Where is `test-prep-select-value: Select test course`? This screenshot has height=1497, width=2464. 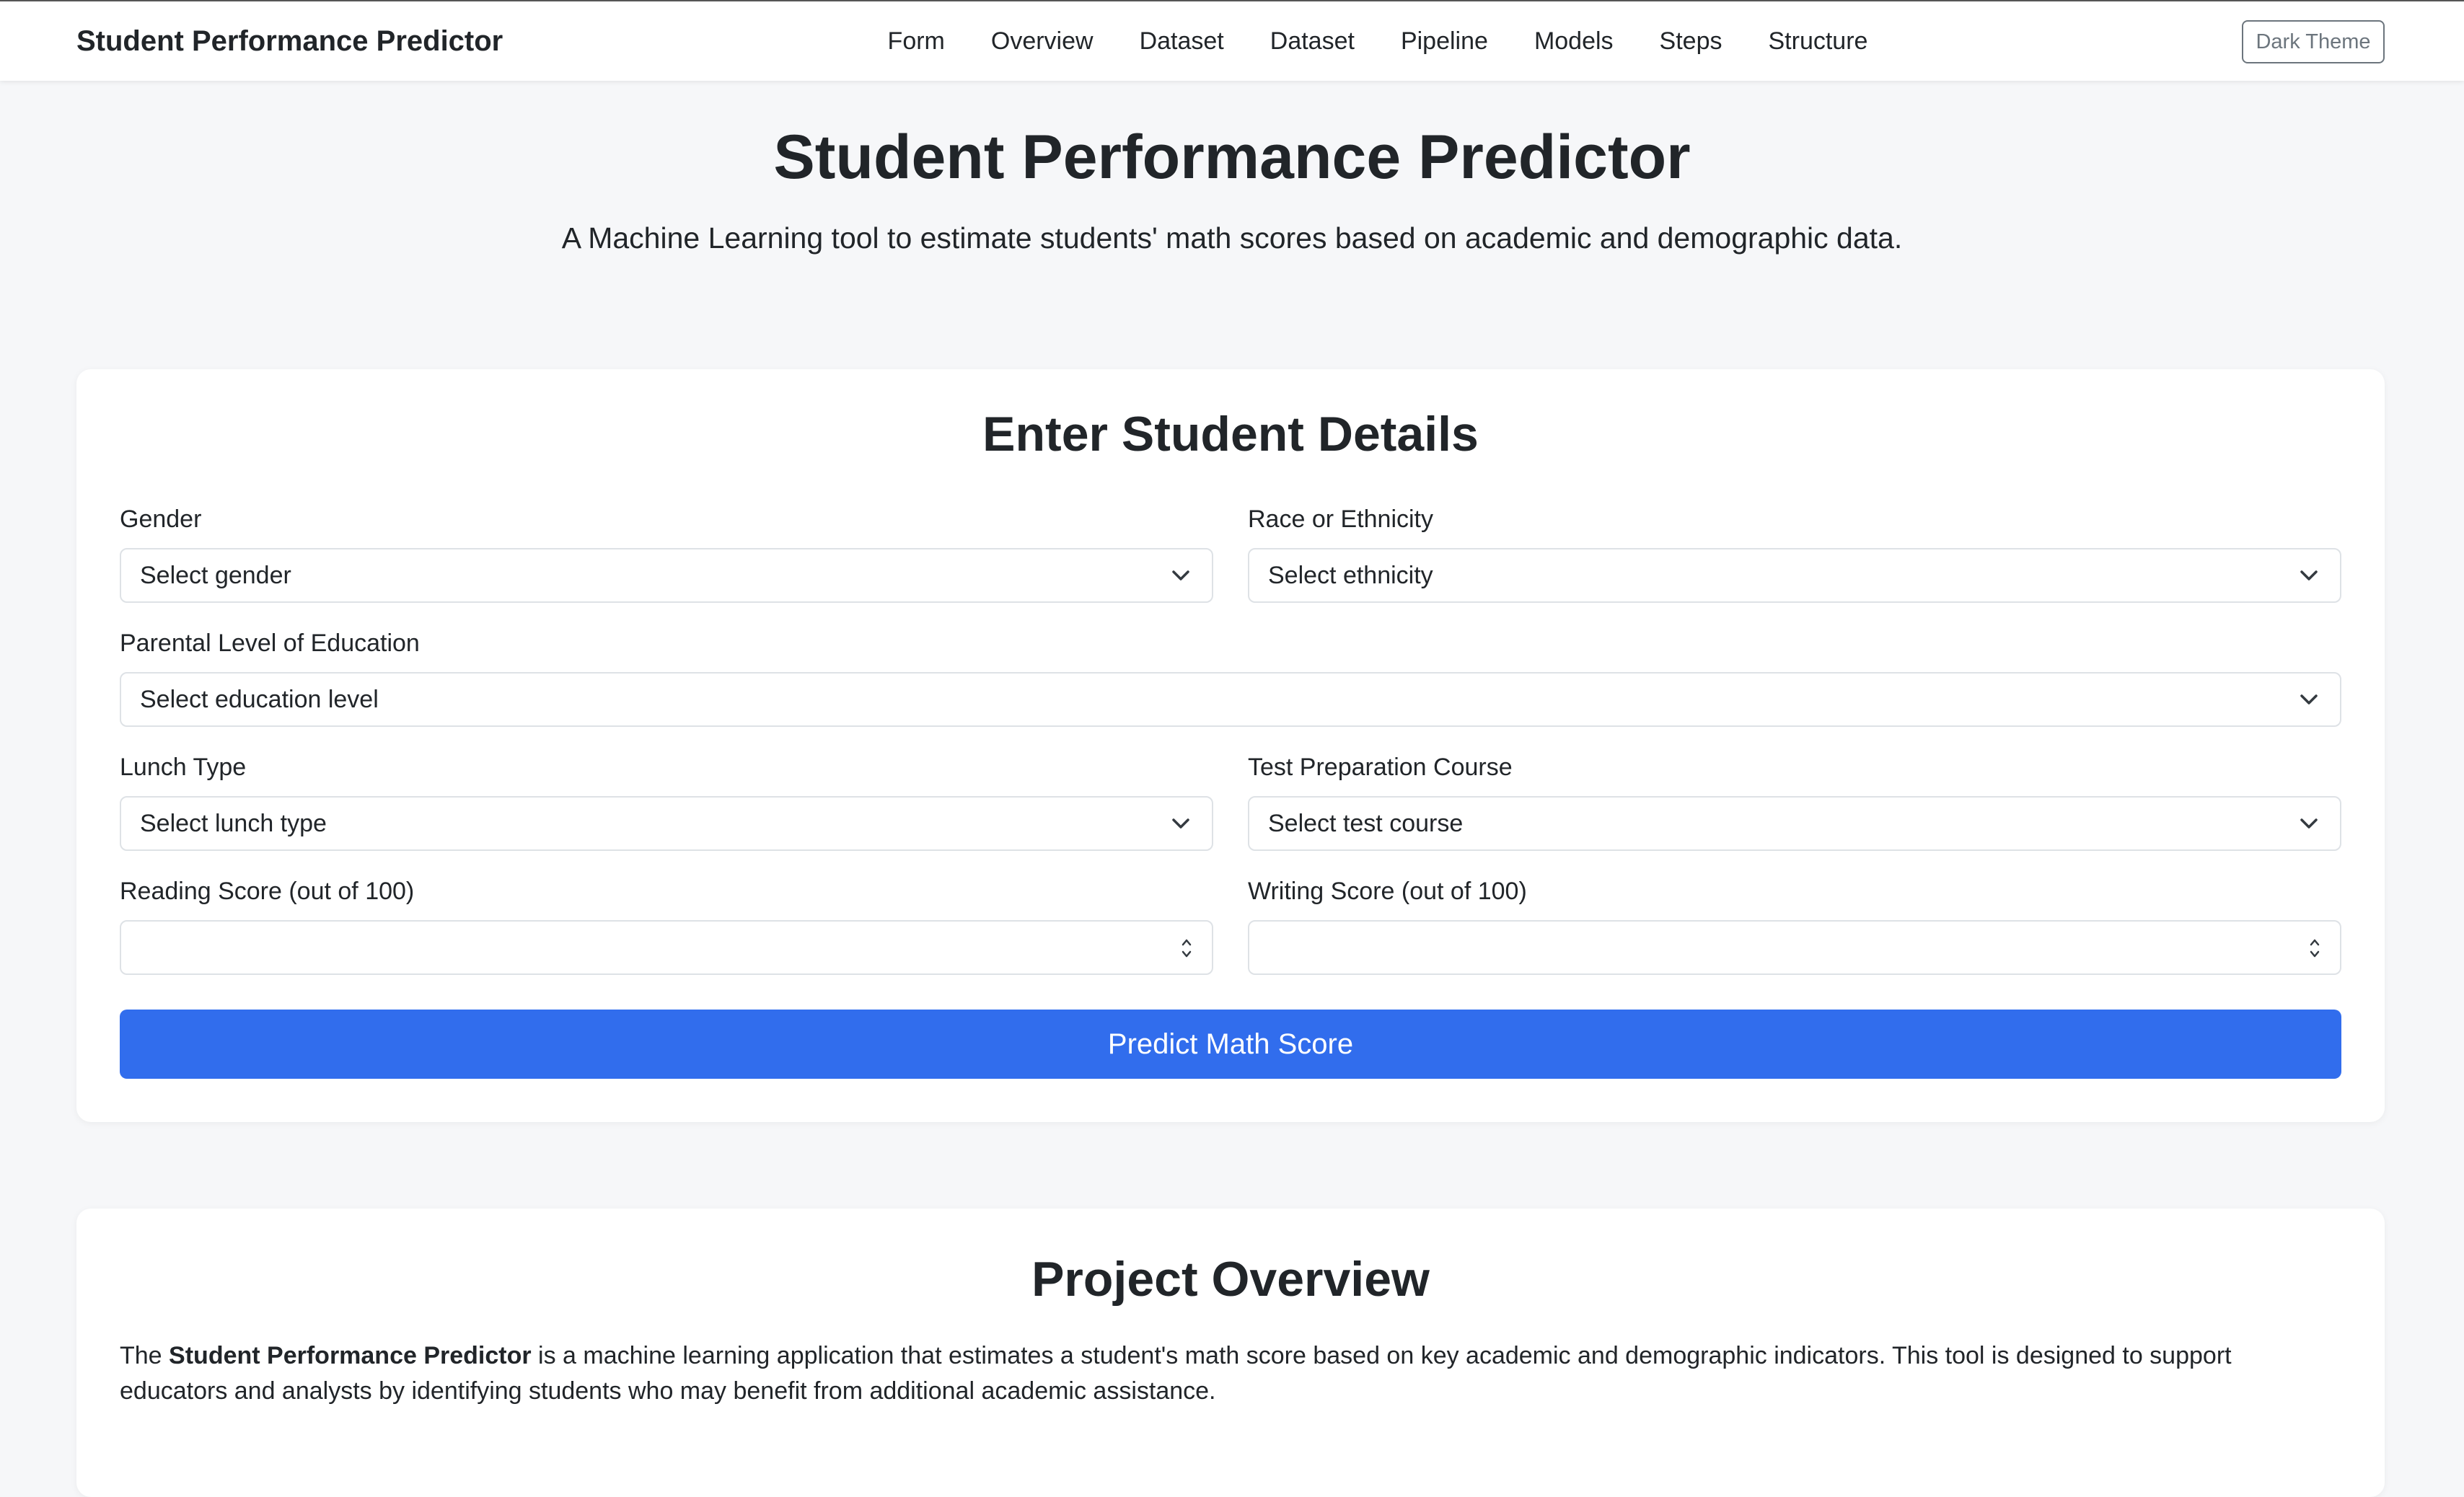
test-prep-select-value: Select test course is located at coordinates (1366, 823).